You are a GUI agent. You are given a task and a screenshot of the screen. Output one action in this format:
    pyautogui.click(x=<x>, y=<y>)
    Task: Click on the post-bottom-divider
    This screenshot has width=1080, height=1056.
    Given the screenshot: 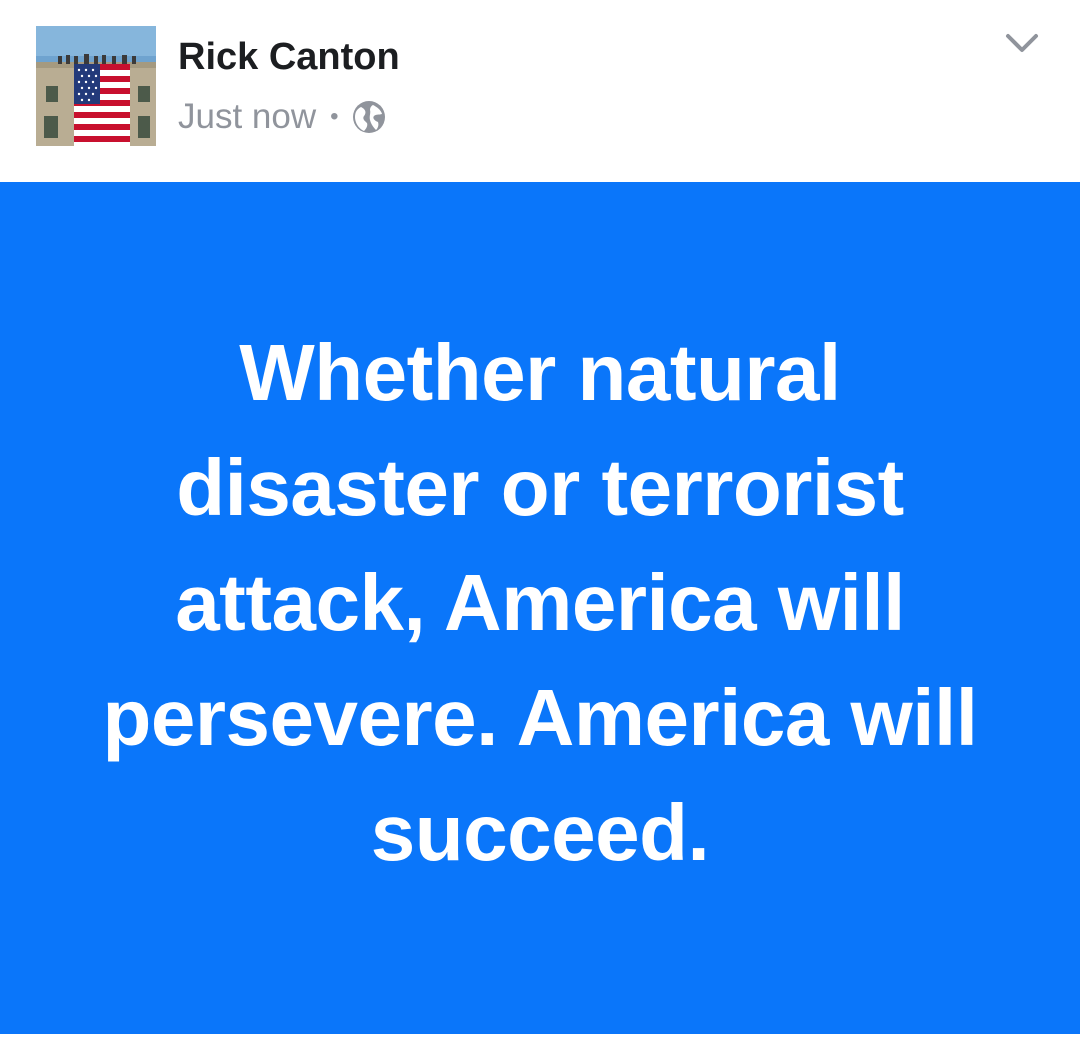 What is the action you would take?
    pyautogui.click(x=540, y=1045)
    